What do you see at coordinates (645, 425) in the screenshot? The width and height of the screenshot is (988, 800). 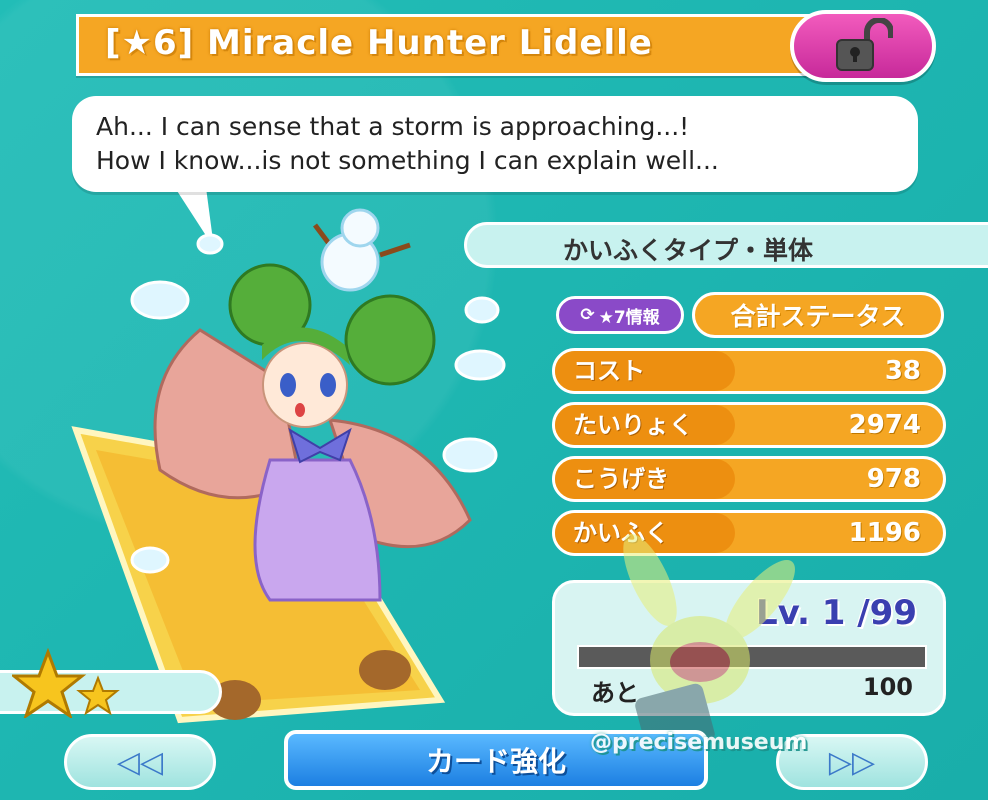 I see `stat-label: たいりょく` at bounding box center [645, 425].